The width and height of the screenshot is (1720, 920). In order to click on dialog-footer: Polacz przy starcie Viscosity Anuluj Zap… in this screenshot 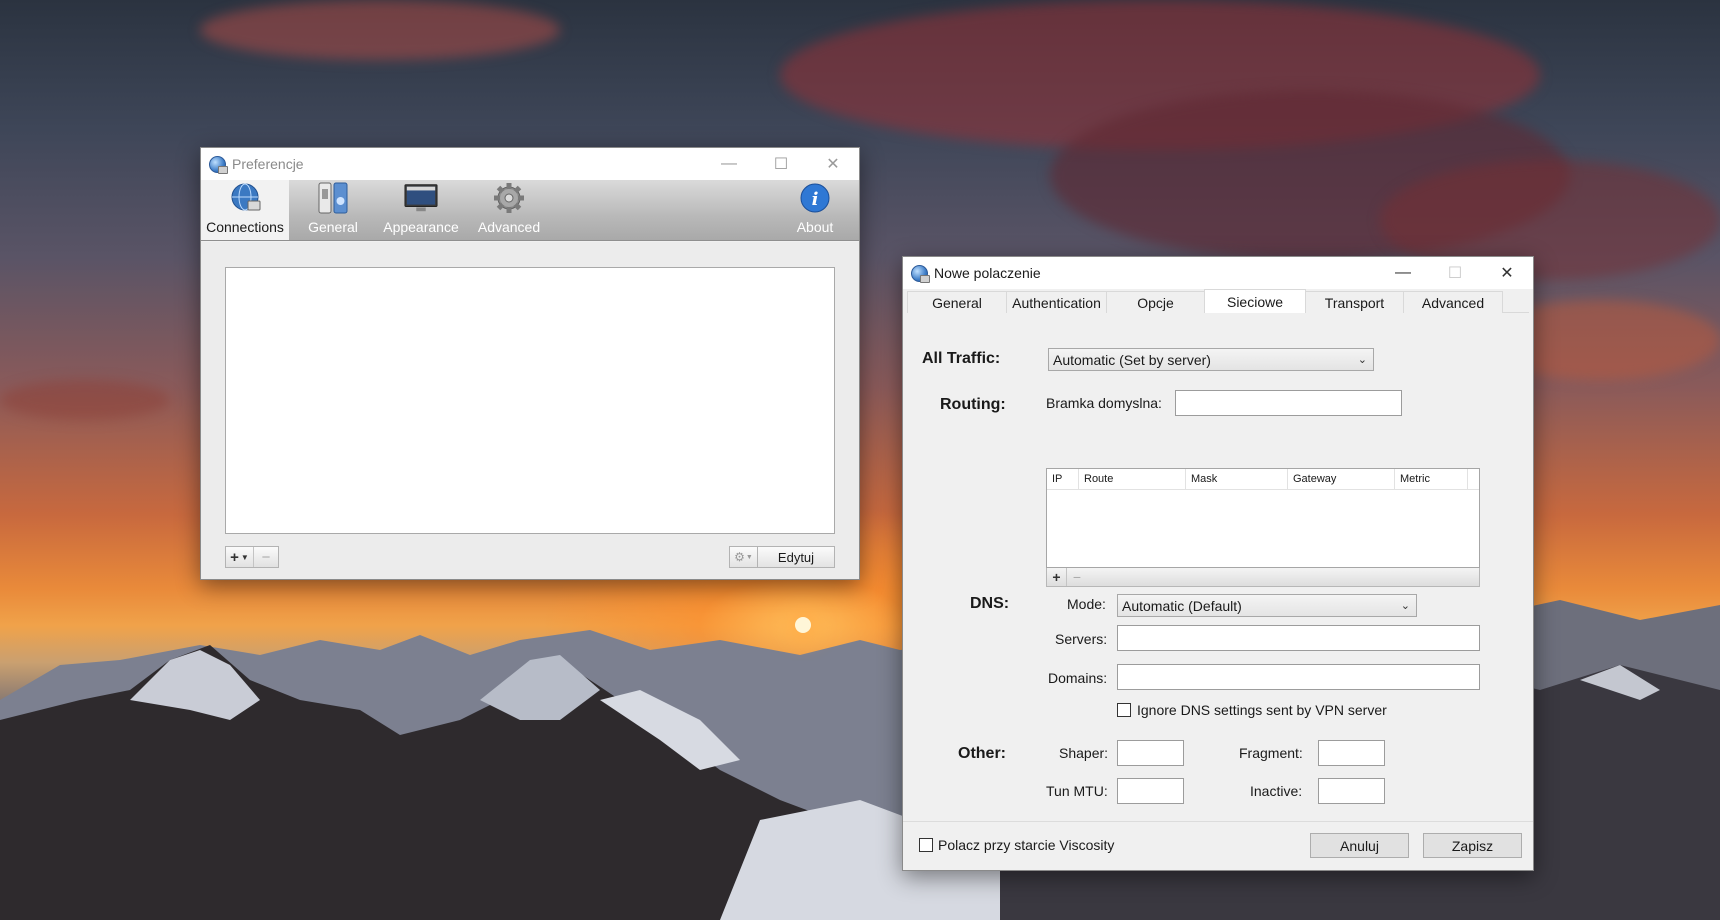, I will do `click(1218, 845)`.